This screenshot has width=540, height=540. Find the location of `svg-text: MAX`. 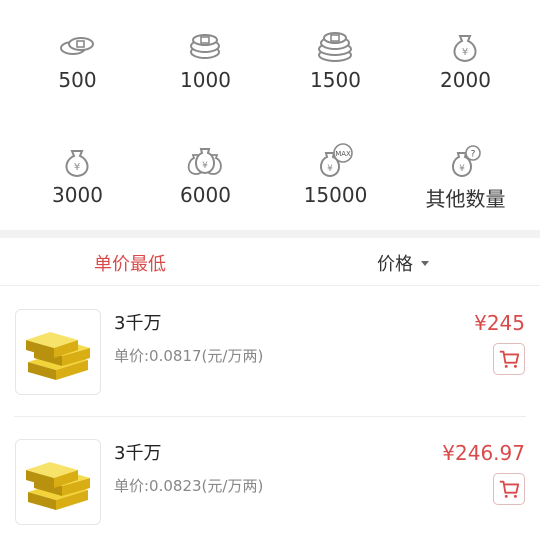

svg-text: MAX is located at coordinates (343, 154).